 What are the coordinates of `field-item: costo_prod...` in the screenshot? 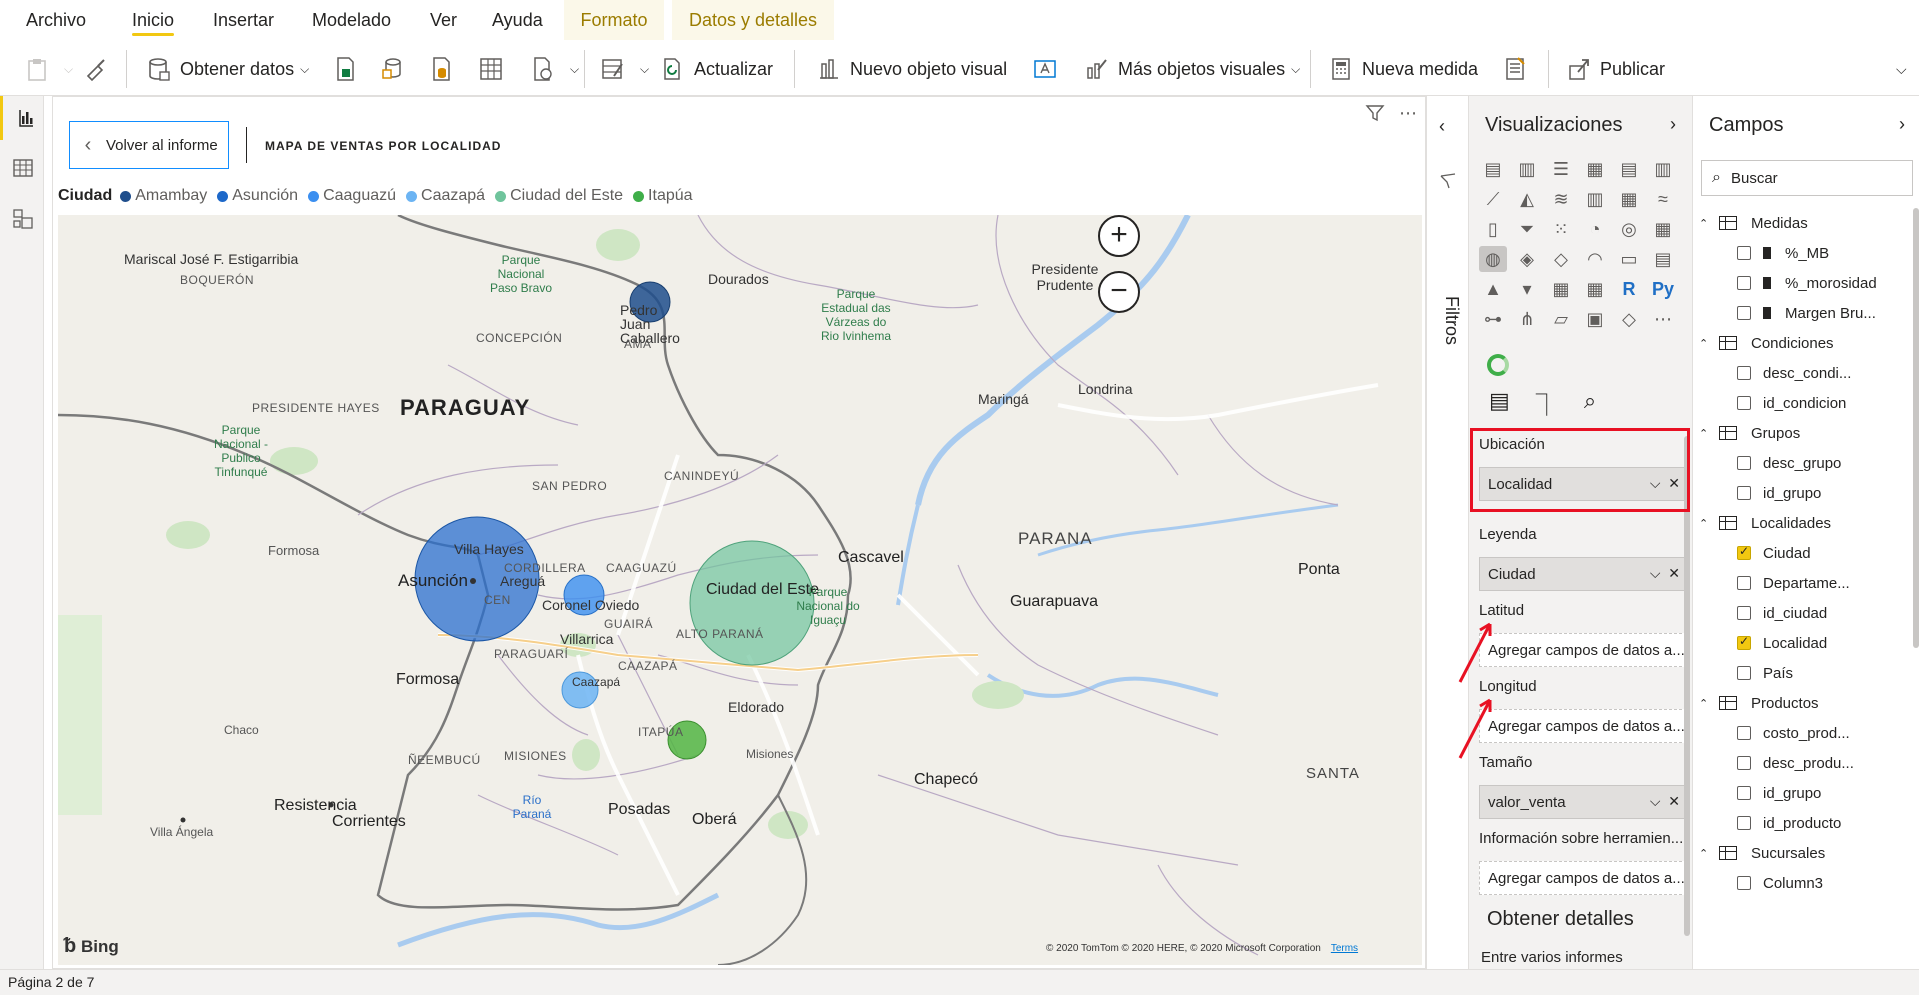 It's located at (1804, 733).